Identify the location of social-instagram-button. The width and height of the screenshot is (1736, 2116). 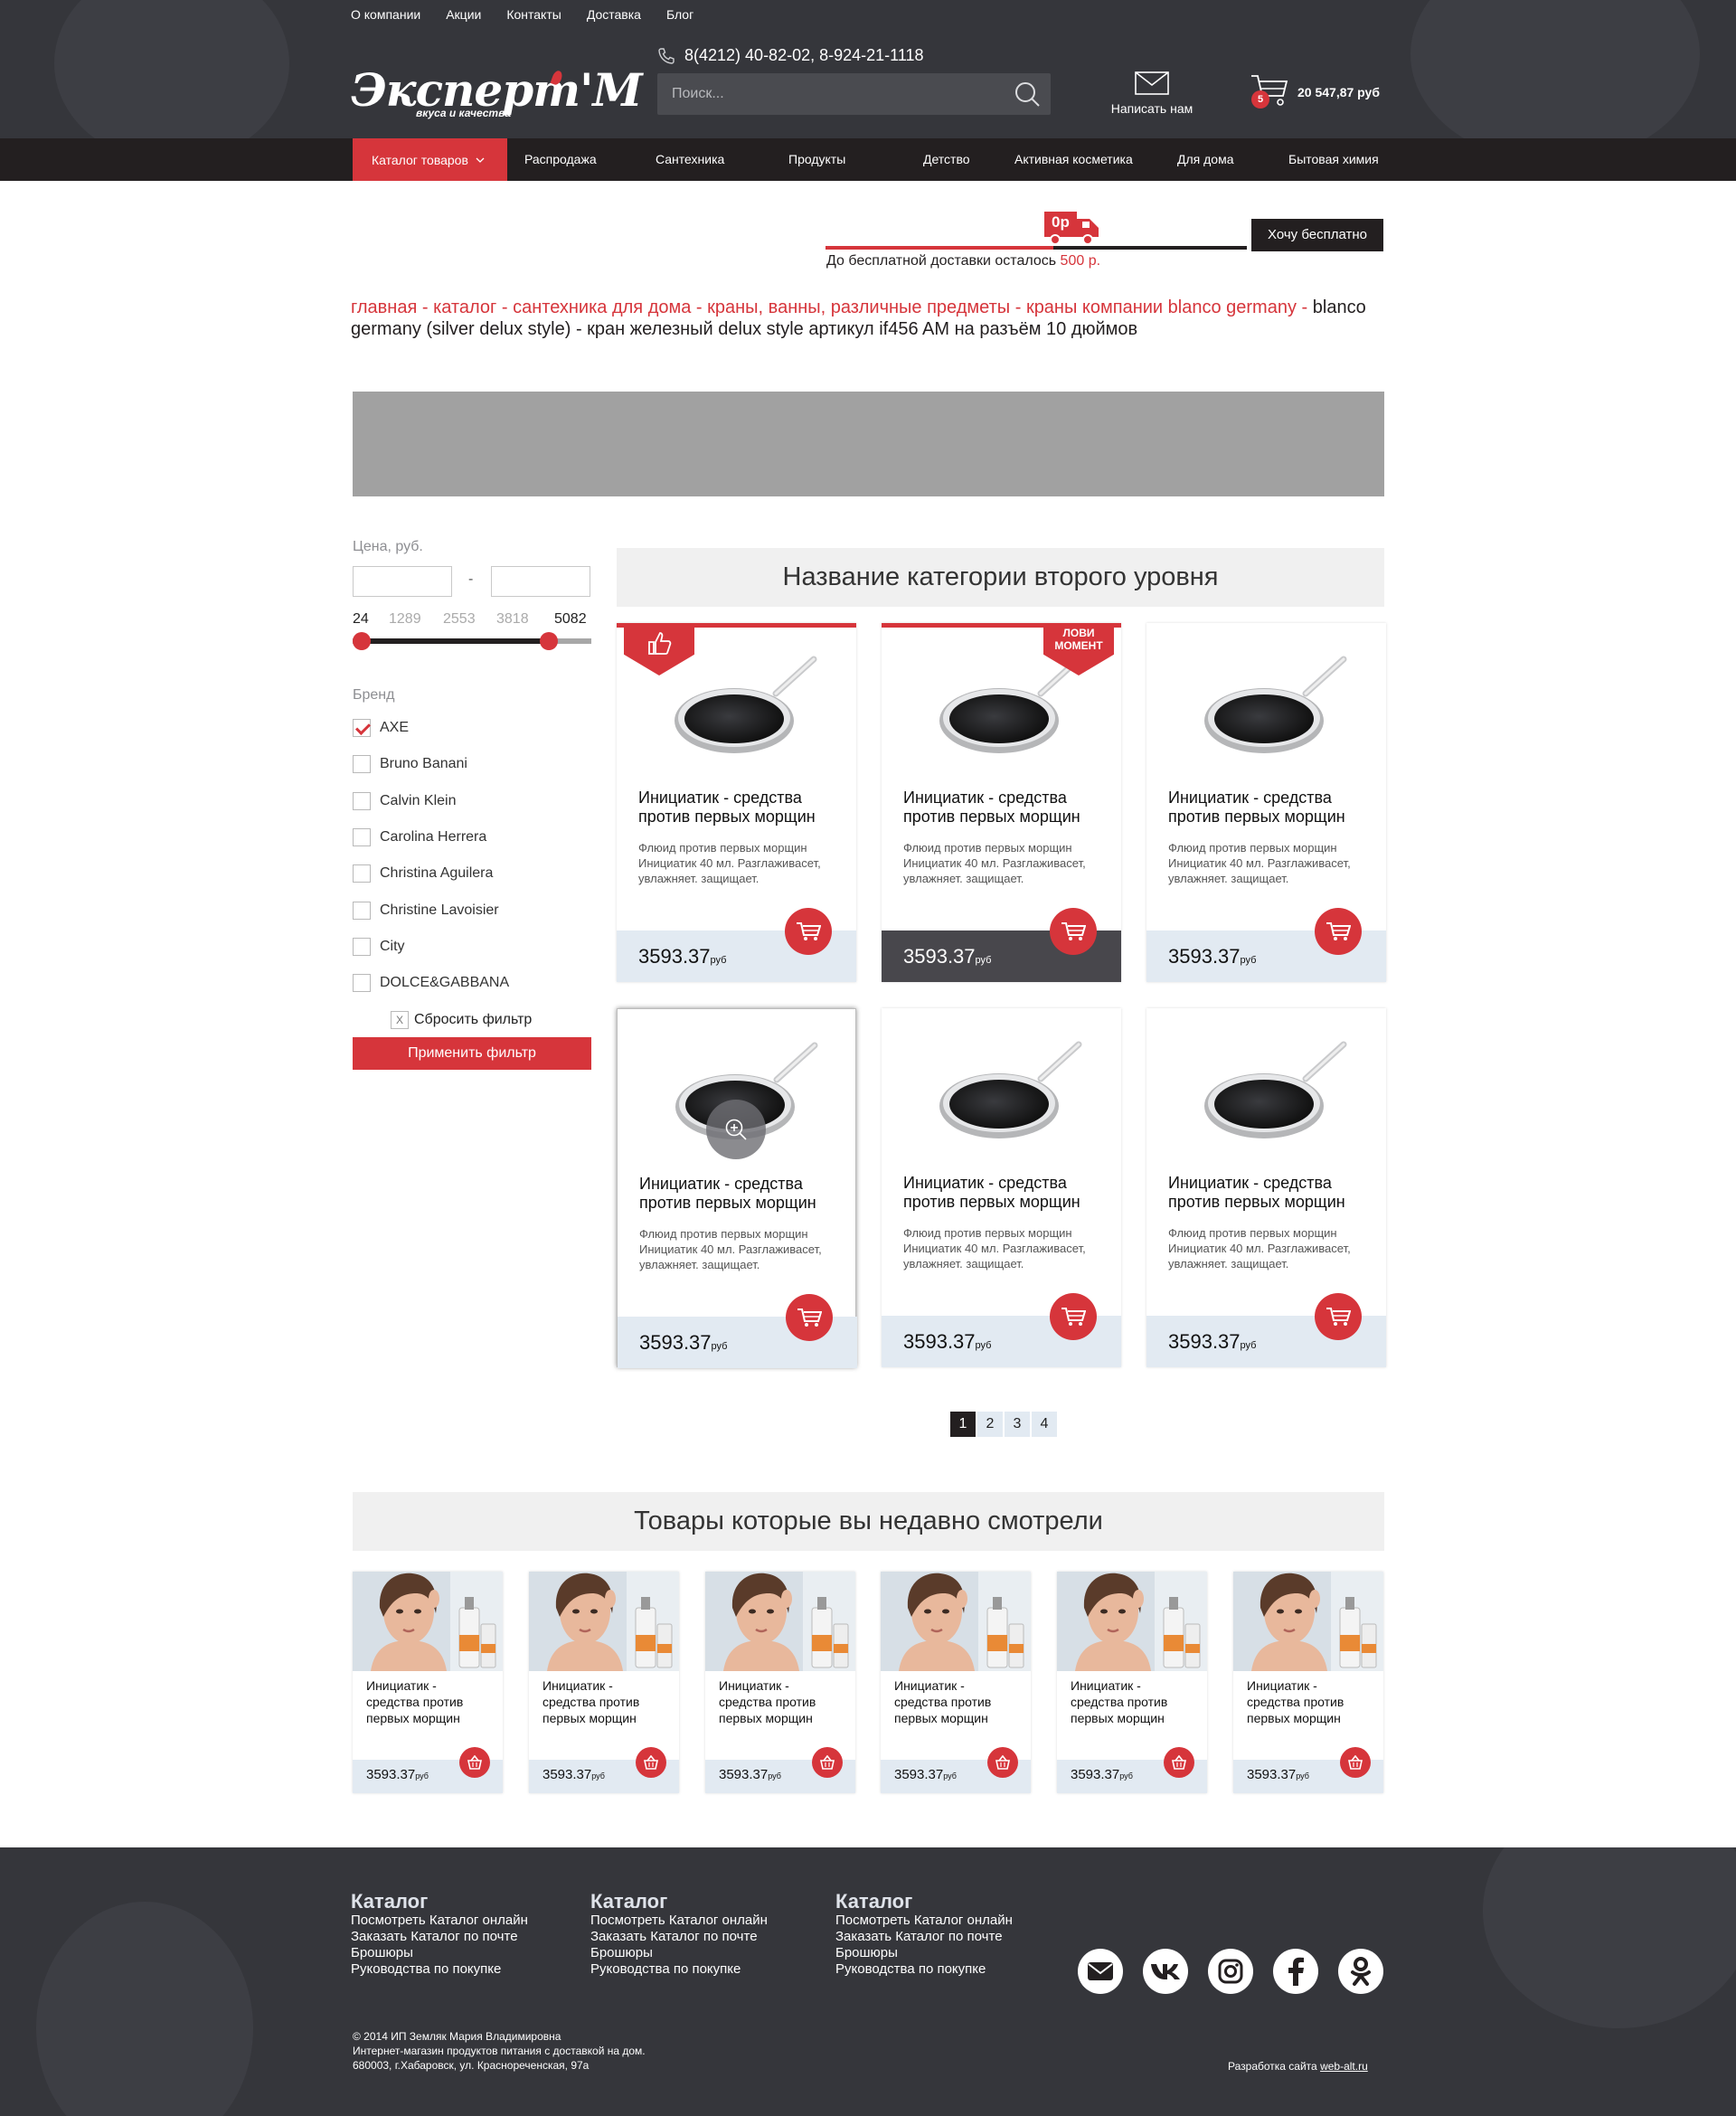
(1231, 1971).